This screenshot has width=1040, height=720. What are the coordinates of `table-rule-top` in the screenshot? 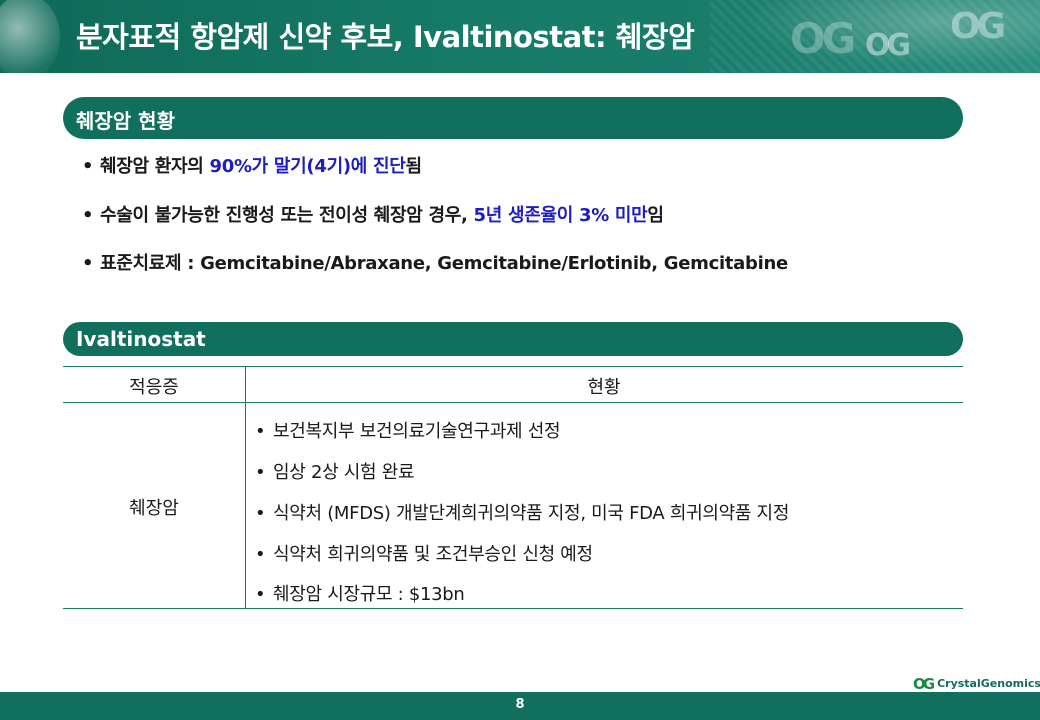 It's located at (513, 366).